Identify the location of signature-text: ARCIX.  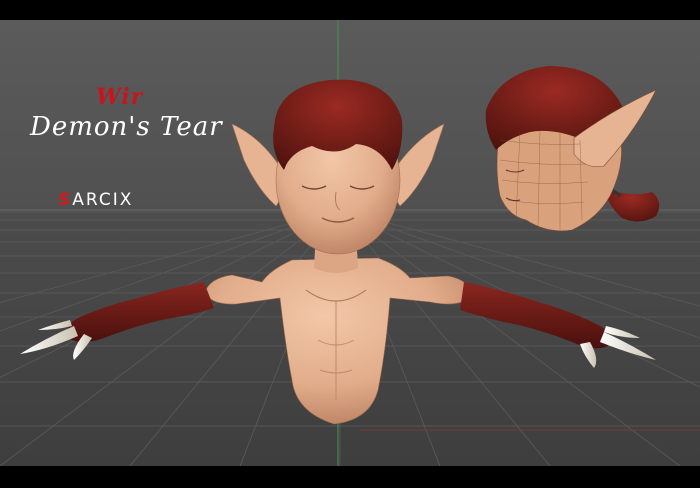
(103, 200).